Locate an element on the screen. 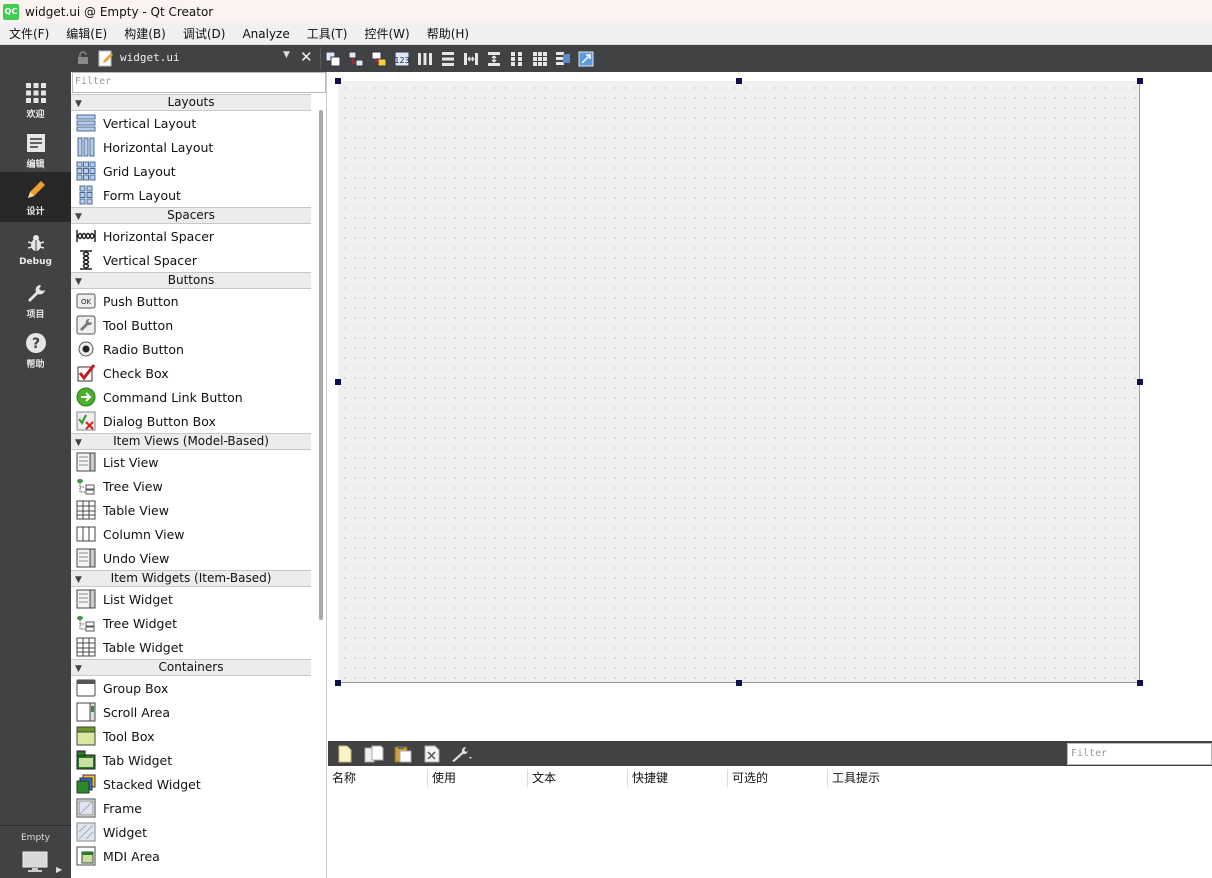 The image size is (1212, 878). resize-handle-top-left is located at coordinates (338, 81).